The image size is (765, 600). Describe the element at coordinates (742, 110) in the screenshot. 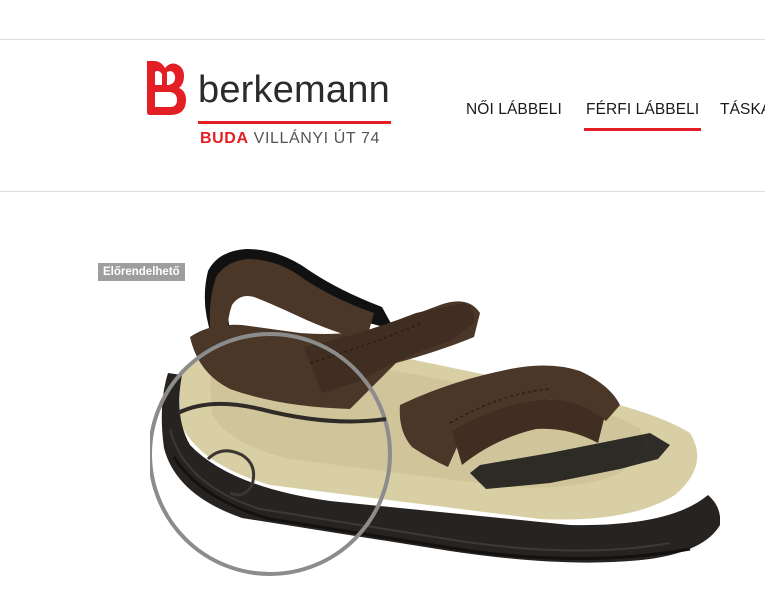

I see `nav-item-taska: TÁSKA` at that location.